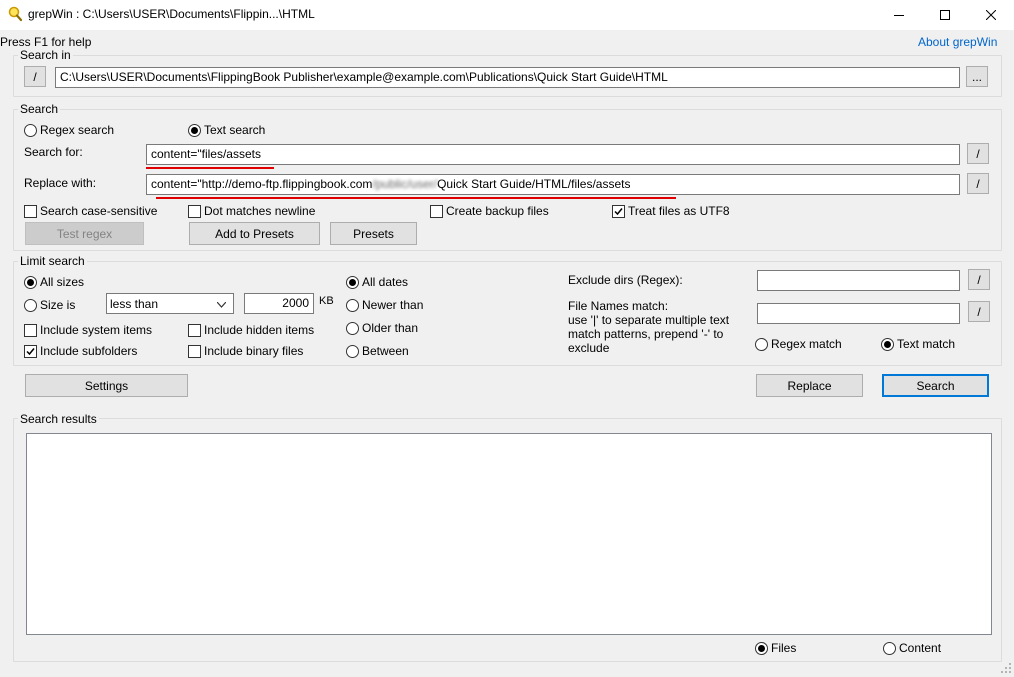  I want to click on binary-files-label: Include binary files, so click(254, 351).